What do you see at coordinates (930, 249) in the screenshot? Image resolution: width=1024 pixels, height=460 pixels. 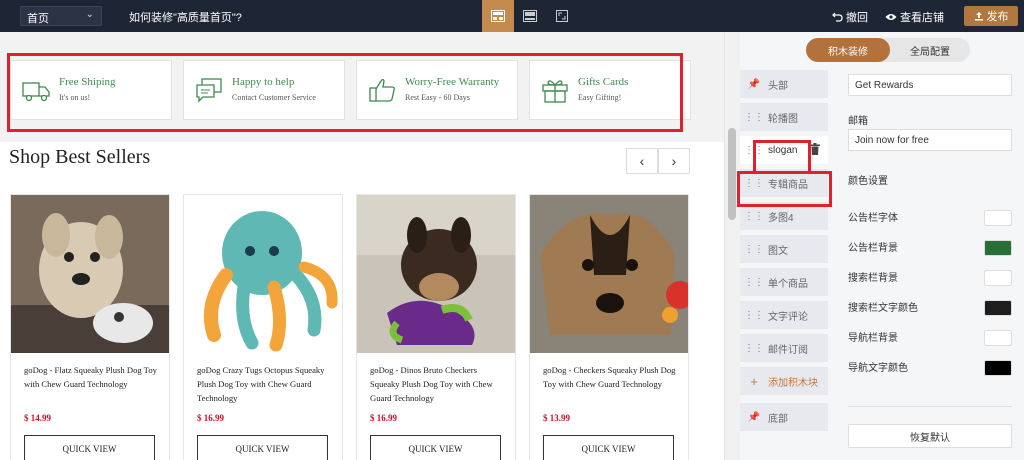 I see `color-row-announce-bg: 公告栏背景` at bounding box center [930, 249].